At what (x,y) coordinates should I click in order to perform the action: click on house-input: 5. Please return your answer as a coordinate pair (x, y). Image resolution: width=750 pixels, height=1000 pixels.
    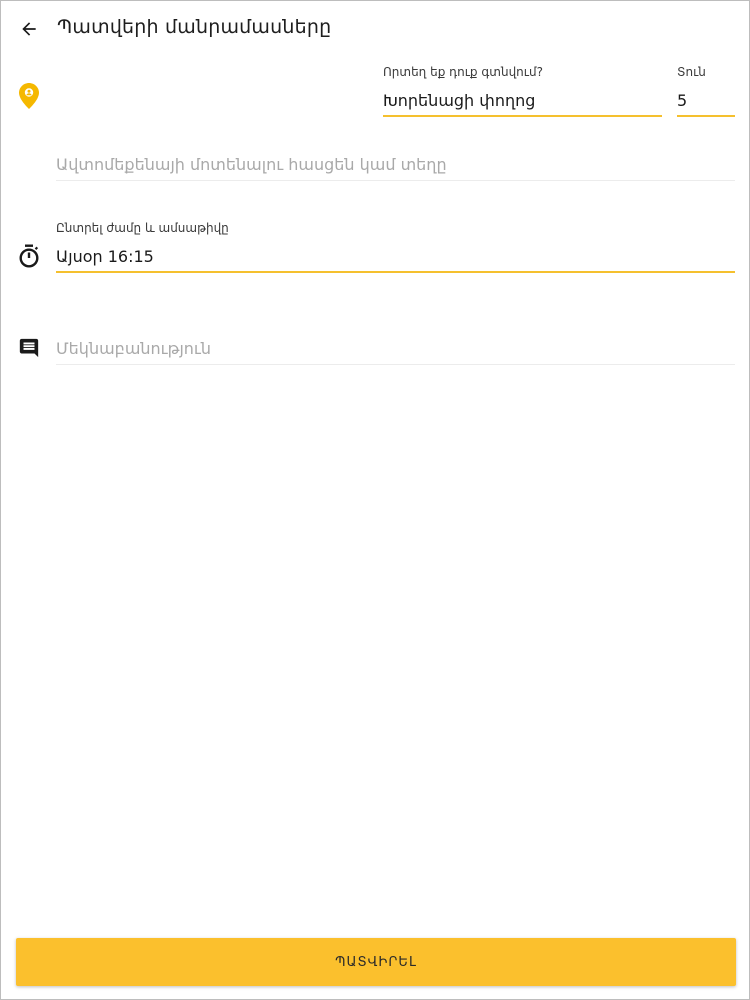
    Looking at the image, I should click on (706, 102).